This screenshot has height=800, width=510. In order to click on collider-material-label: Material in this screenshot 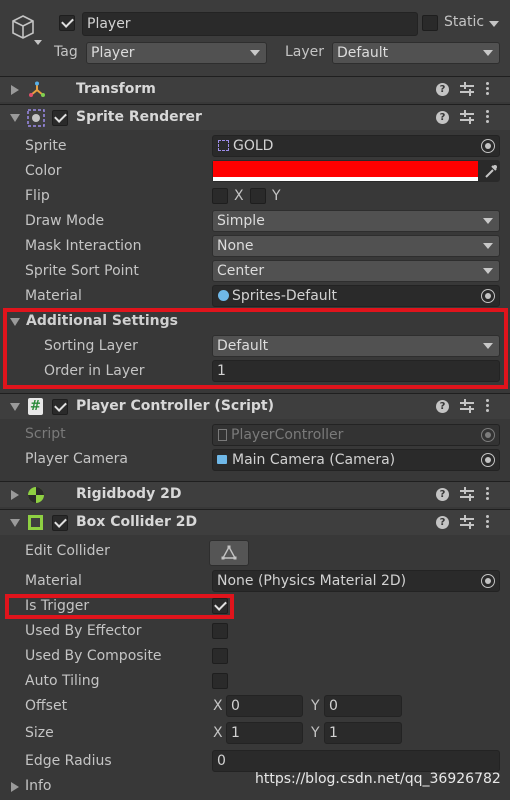, I will do `click(53, 581)`.